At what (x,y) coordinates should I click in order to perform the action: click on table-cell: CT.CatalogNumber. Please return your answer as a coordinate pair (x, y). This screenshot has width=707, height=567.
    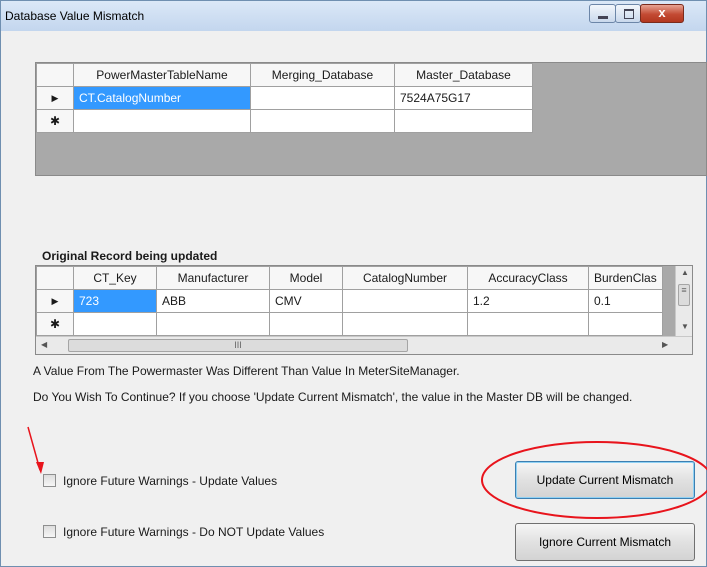
    Looking at the image, I should click on (162, 98).